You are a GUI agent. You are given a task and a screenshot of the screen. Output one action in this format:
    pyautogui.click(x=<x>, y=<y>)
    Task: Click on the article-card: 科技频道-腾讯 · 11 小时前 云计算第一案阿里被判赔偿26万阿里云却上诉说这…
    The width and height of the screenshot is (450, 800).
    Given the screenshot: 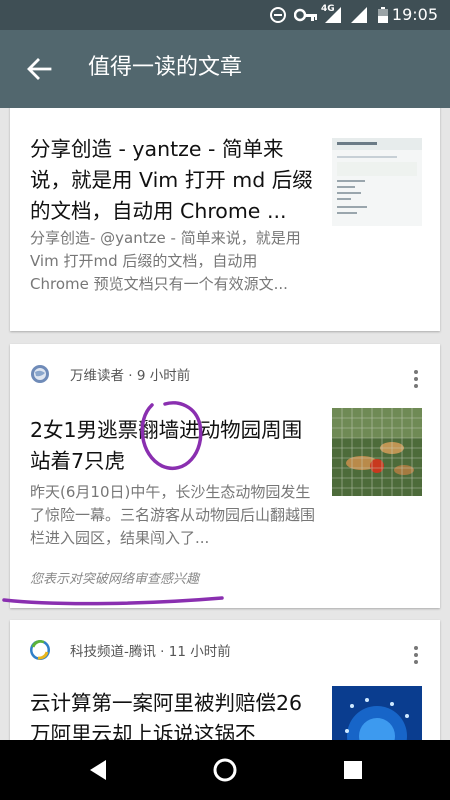 What is the action you would take?
    pyautogui.click(x=225, y=680)
    